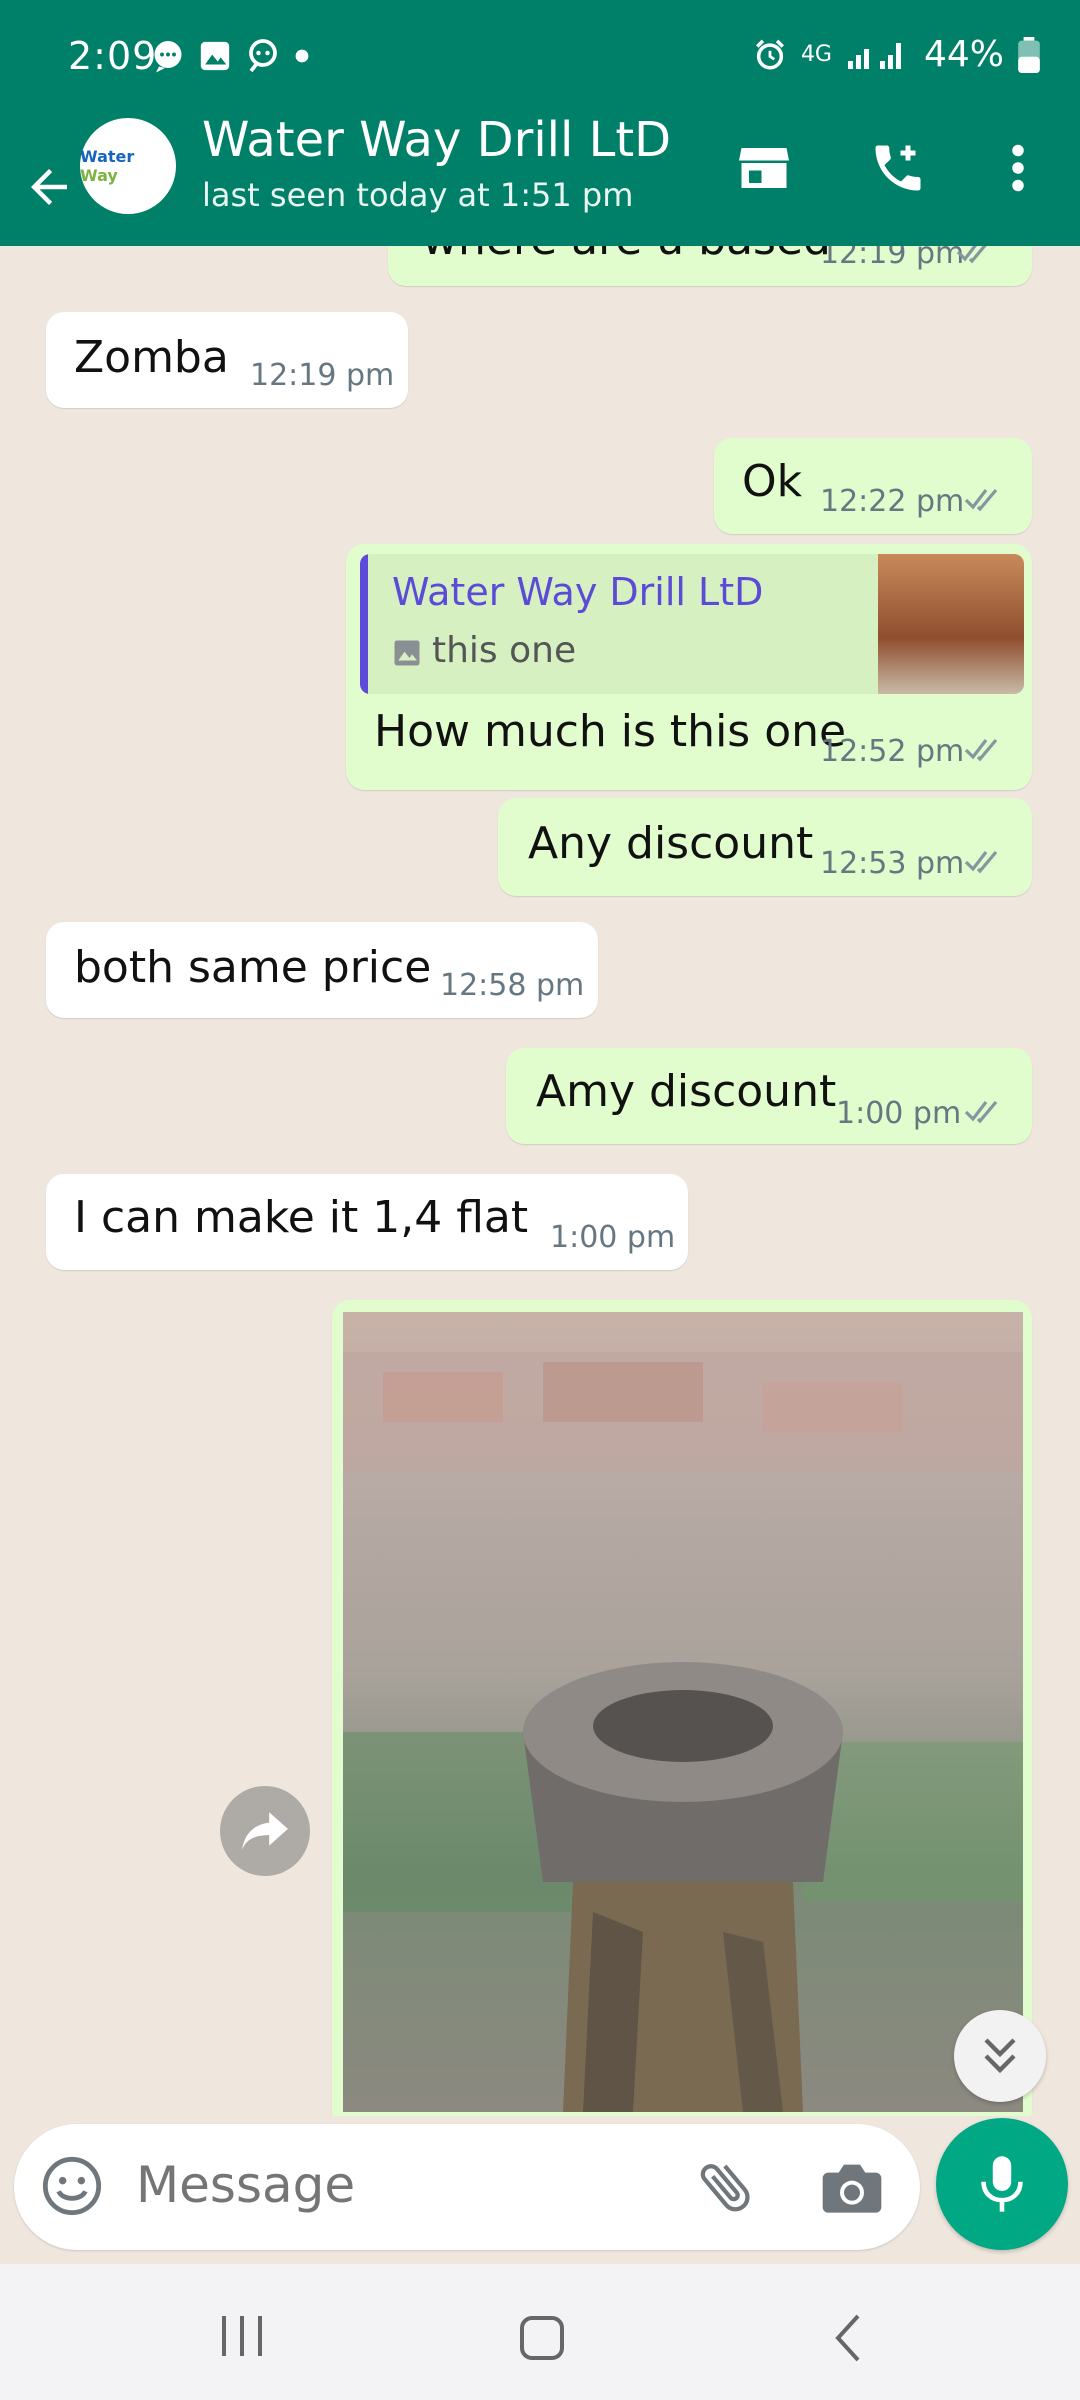 Image resolution: width=1080 pixels, height=2400 pixels. Describe the element at coordinates (364, 624) in the screenshot. I see `quote-bar` at that location.